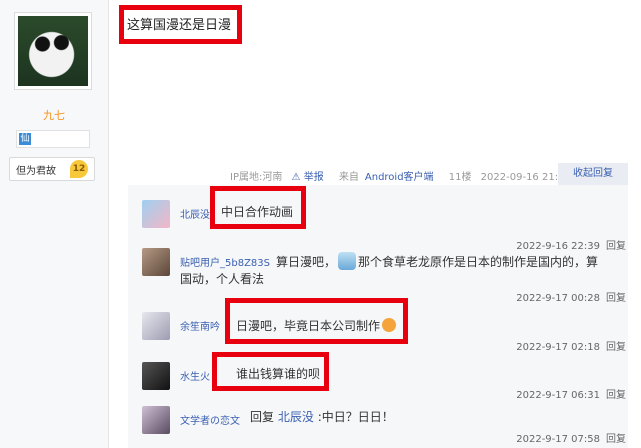  I want to click on level-name: 但为君故, so click(36, 171).